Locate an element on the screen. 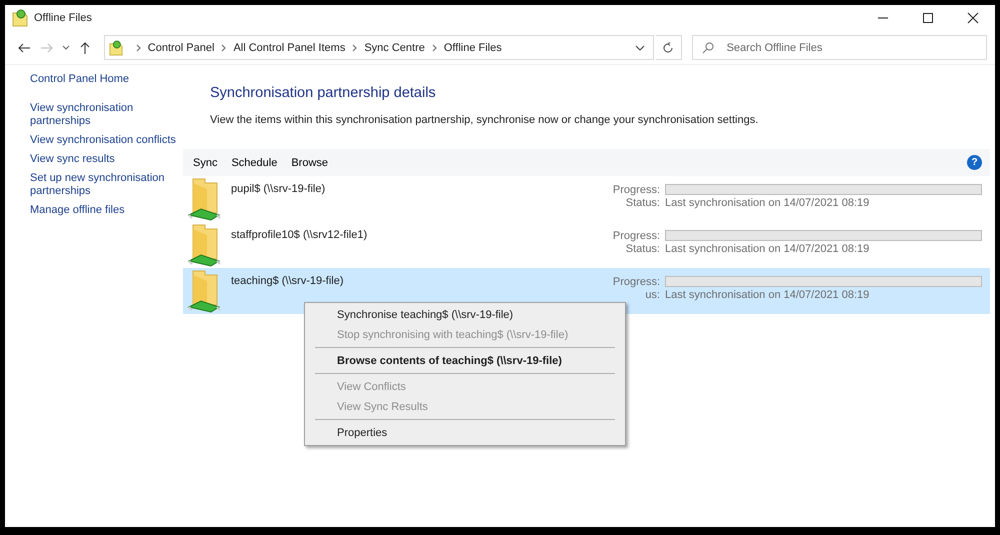 This screenshot has height=535, width=1000. window-title: Offline Files is located at coordinates (63, 18).